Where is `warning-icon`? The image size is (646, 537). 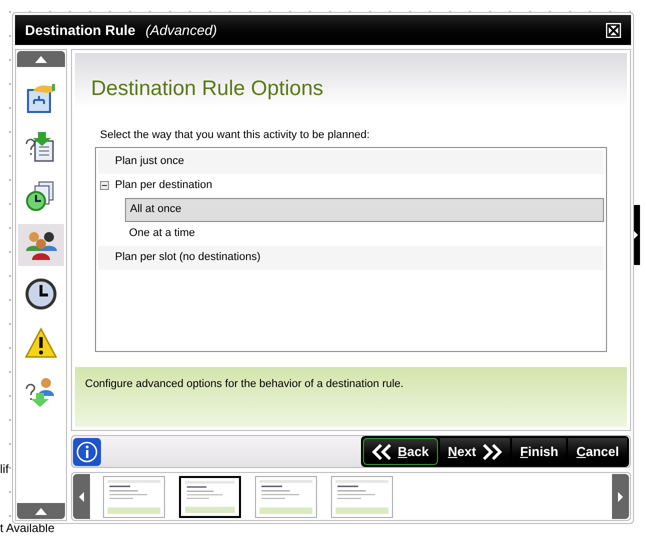 warning-icon is located at coordinates (41, 343).